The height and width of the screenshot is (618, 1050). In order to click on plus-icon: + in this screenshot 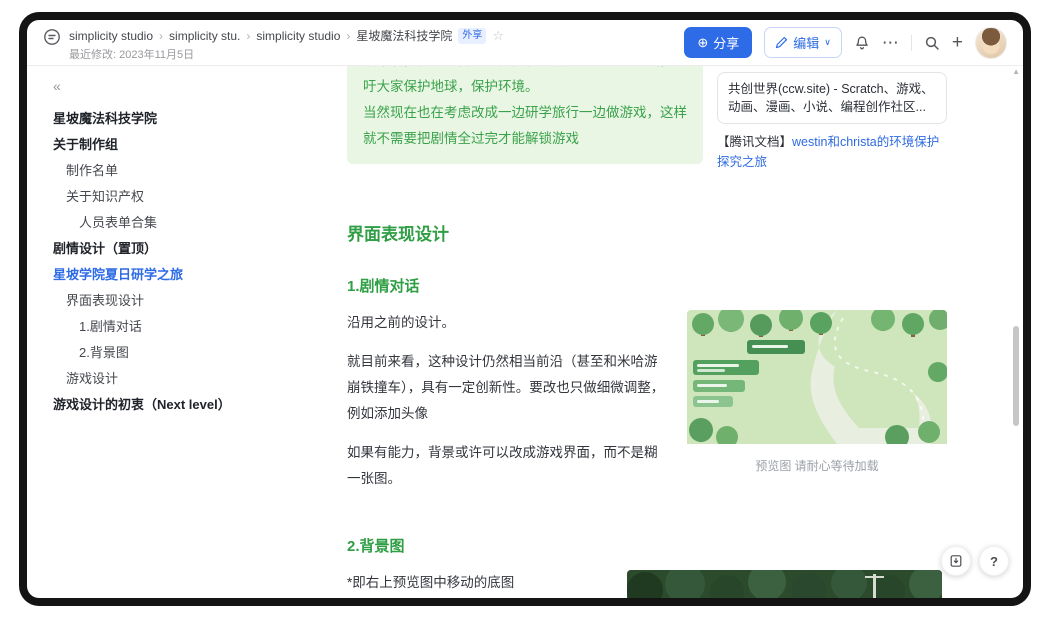, I will do `click(957, 42)`.